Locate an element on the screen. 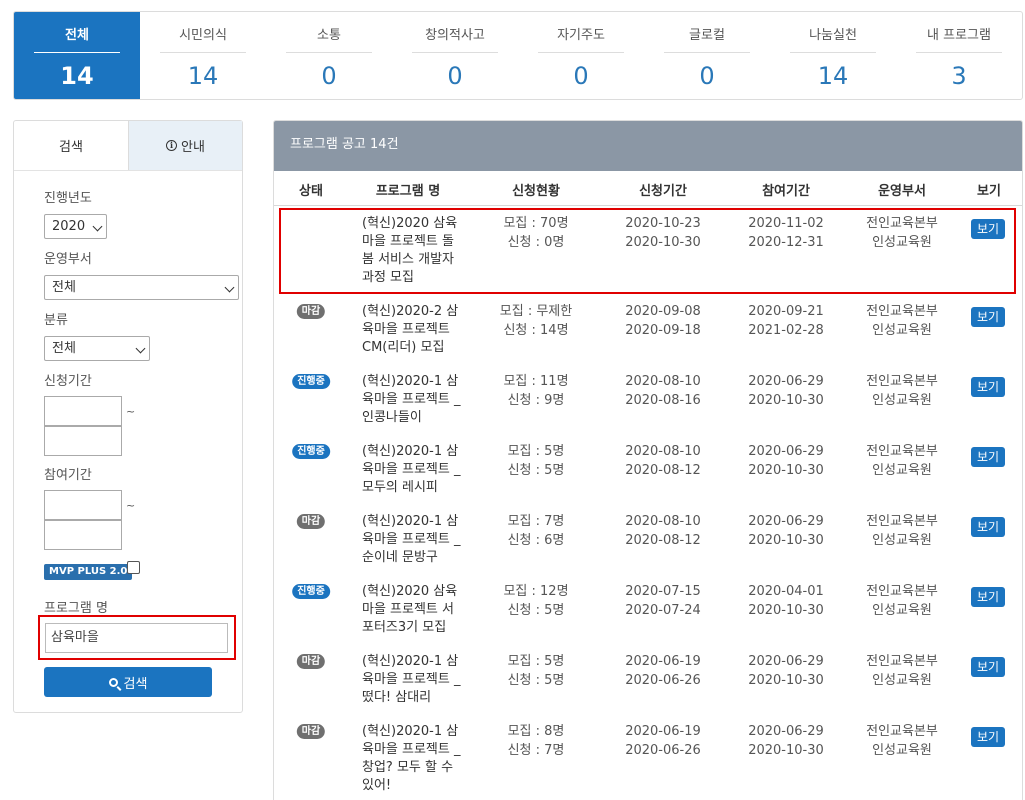 The width and height of the screenshot is (1025, 800). category-tab-creative-thinking: 창의적사고 0 is located at coordinates (455, 55).